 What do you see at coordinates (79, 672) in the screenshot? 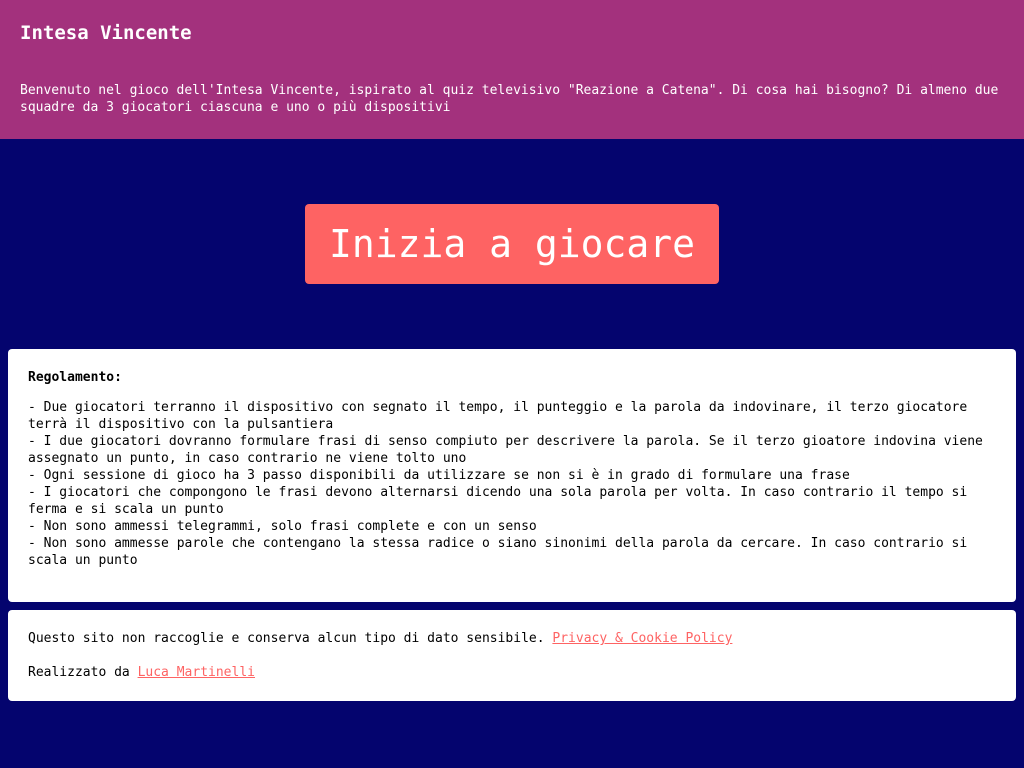
I see `made-by-text: Realizzato da` at bounding box center [79, 672].